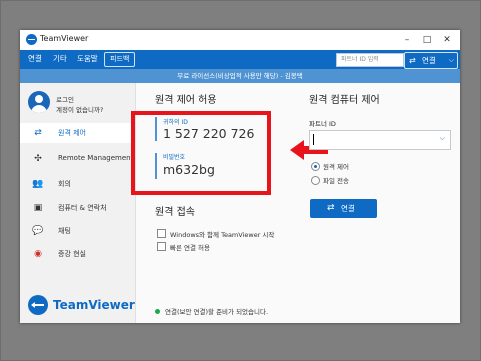  I want to click on sidebar-item-augmented-reality: ◉ 증강 현실, so click(77, 254).